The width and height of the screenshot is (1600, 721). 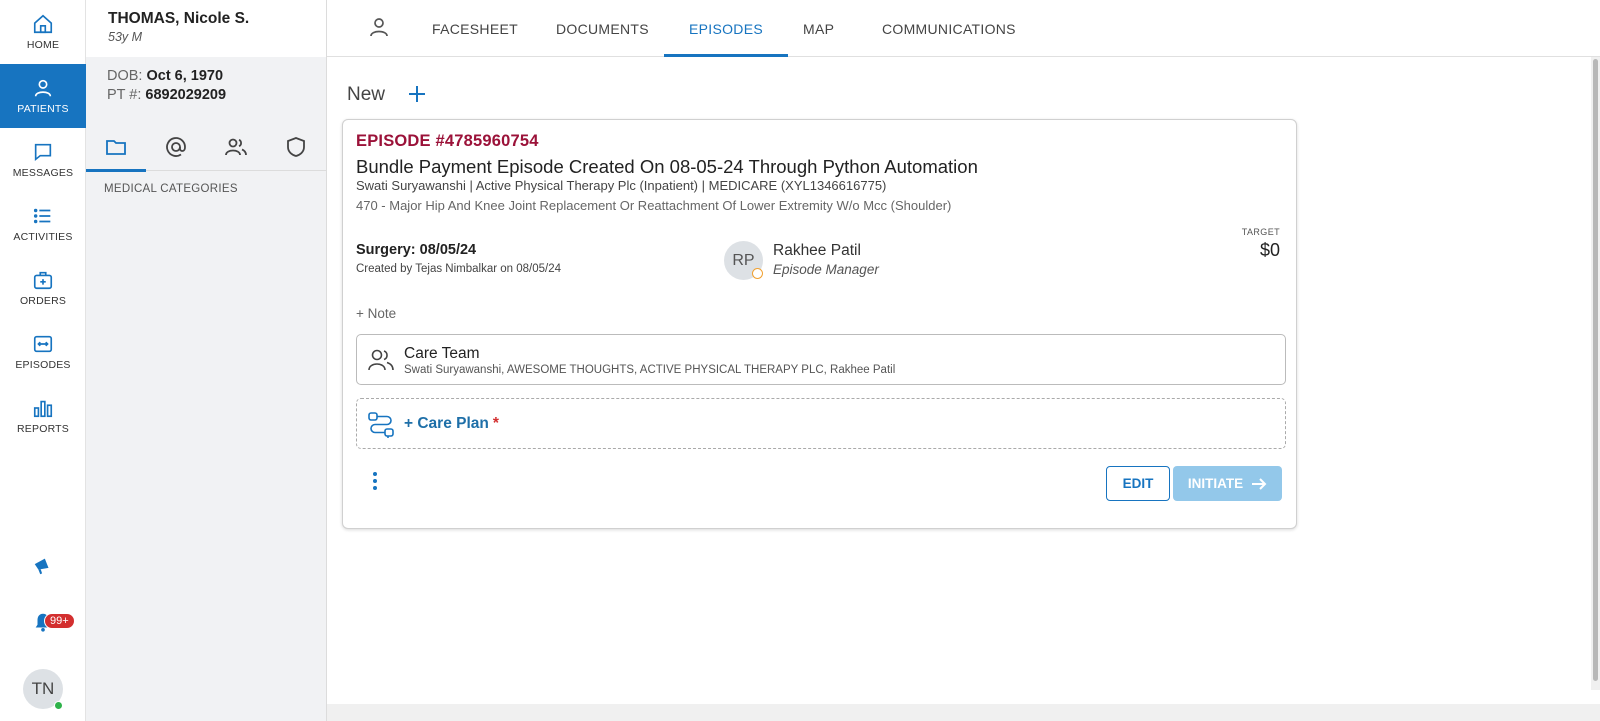 I want to click on nav-patients-label: PATIENTS, so click(x=43, y=109).